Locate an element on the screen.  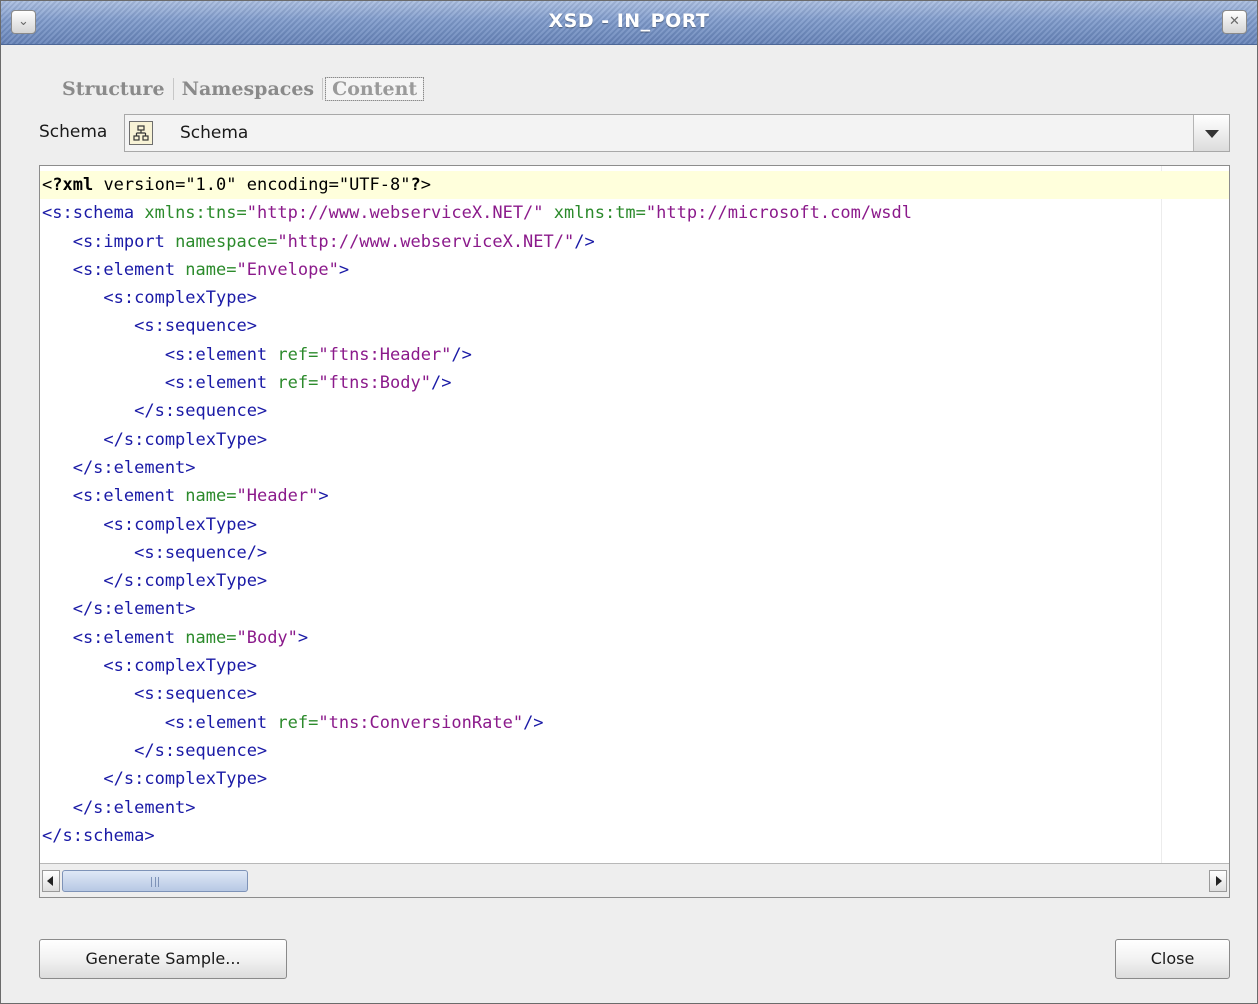
code-token: ? is located at coordinates (415, 185).